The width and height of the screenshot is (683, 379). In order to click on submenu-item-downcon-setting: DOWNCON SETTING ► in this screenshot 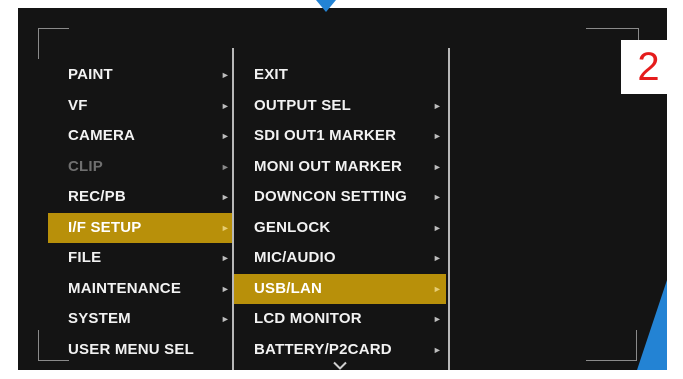, I will do `click(340, 197)`.